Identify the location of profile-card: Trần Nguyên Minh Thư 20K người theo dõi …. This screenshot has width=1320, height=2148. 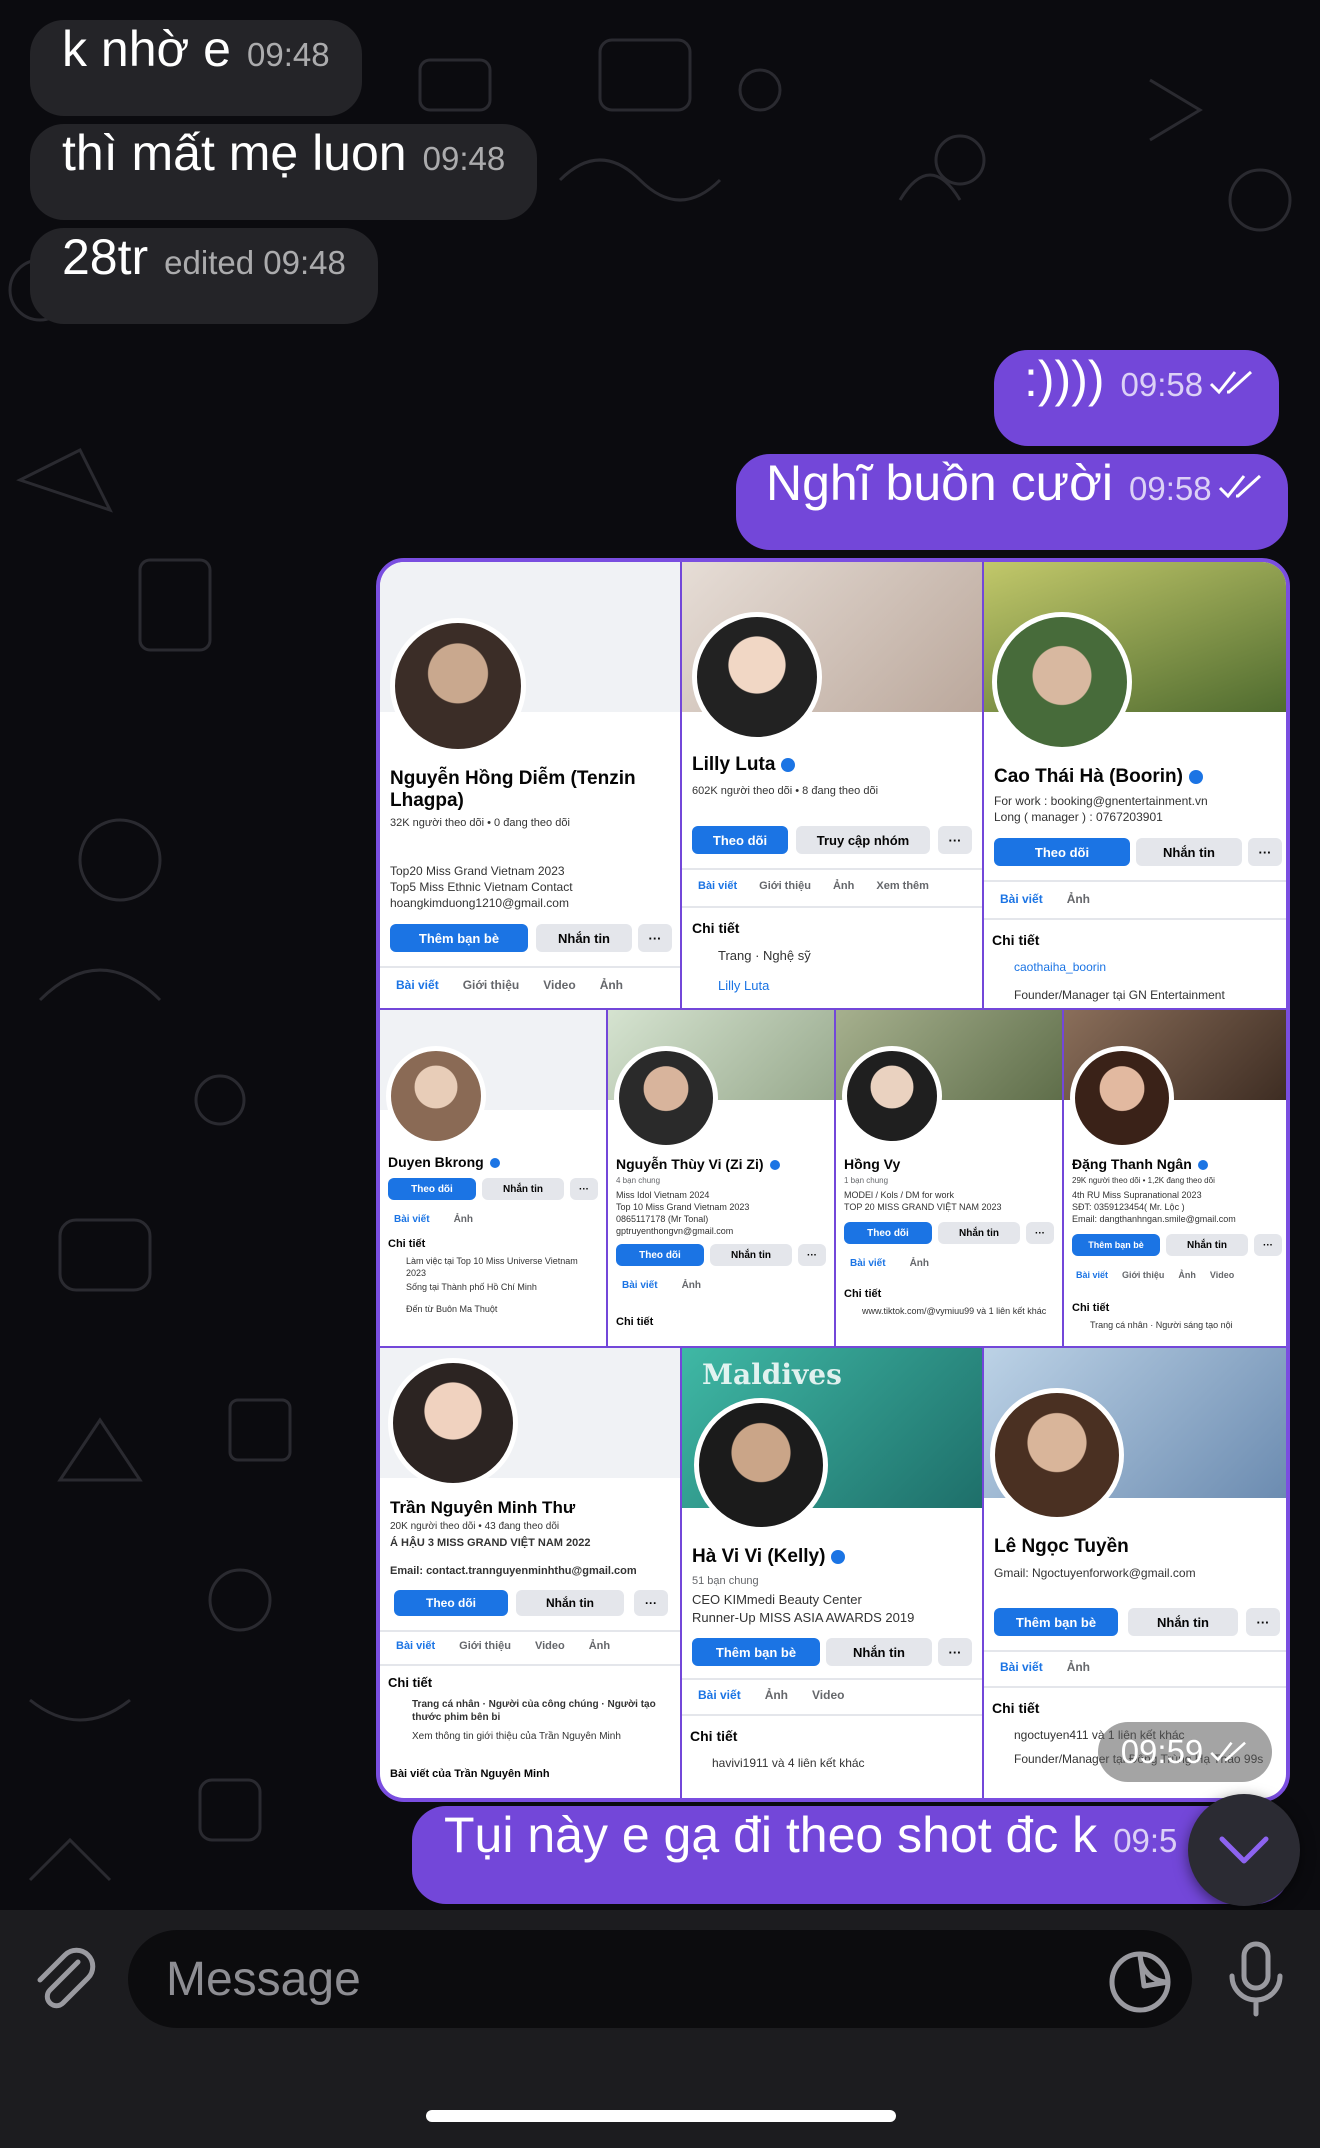
(530, 1573).